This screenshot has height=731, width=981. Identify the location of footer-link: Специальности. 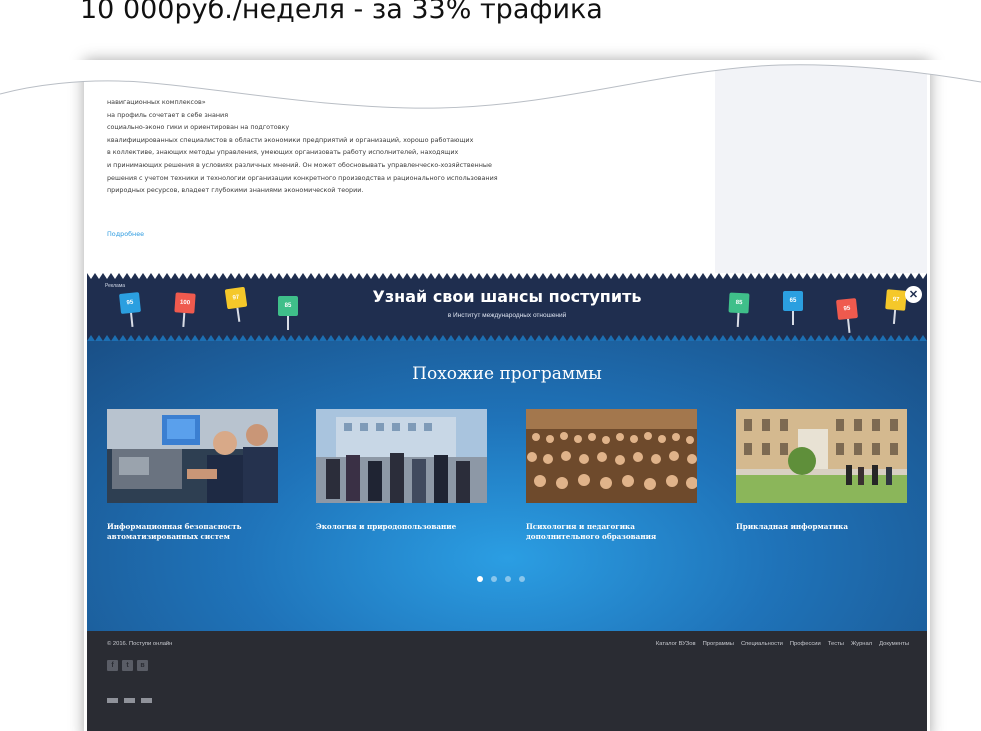
(762, 644).